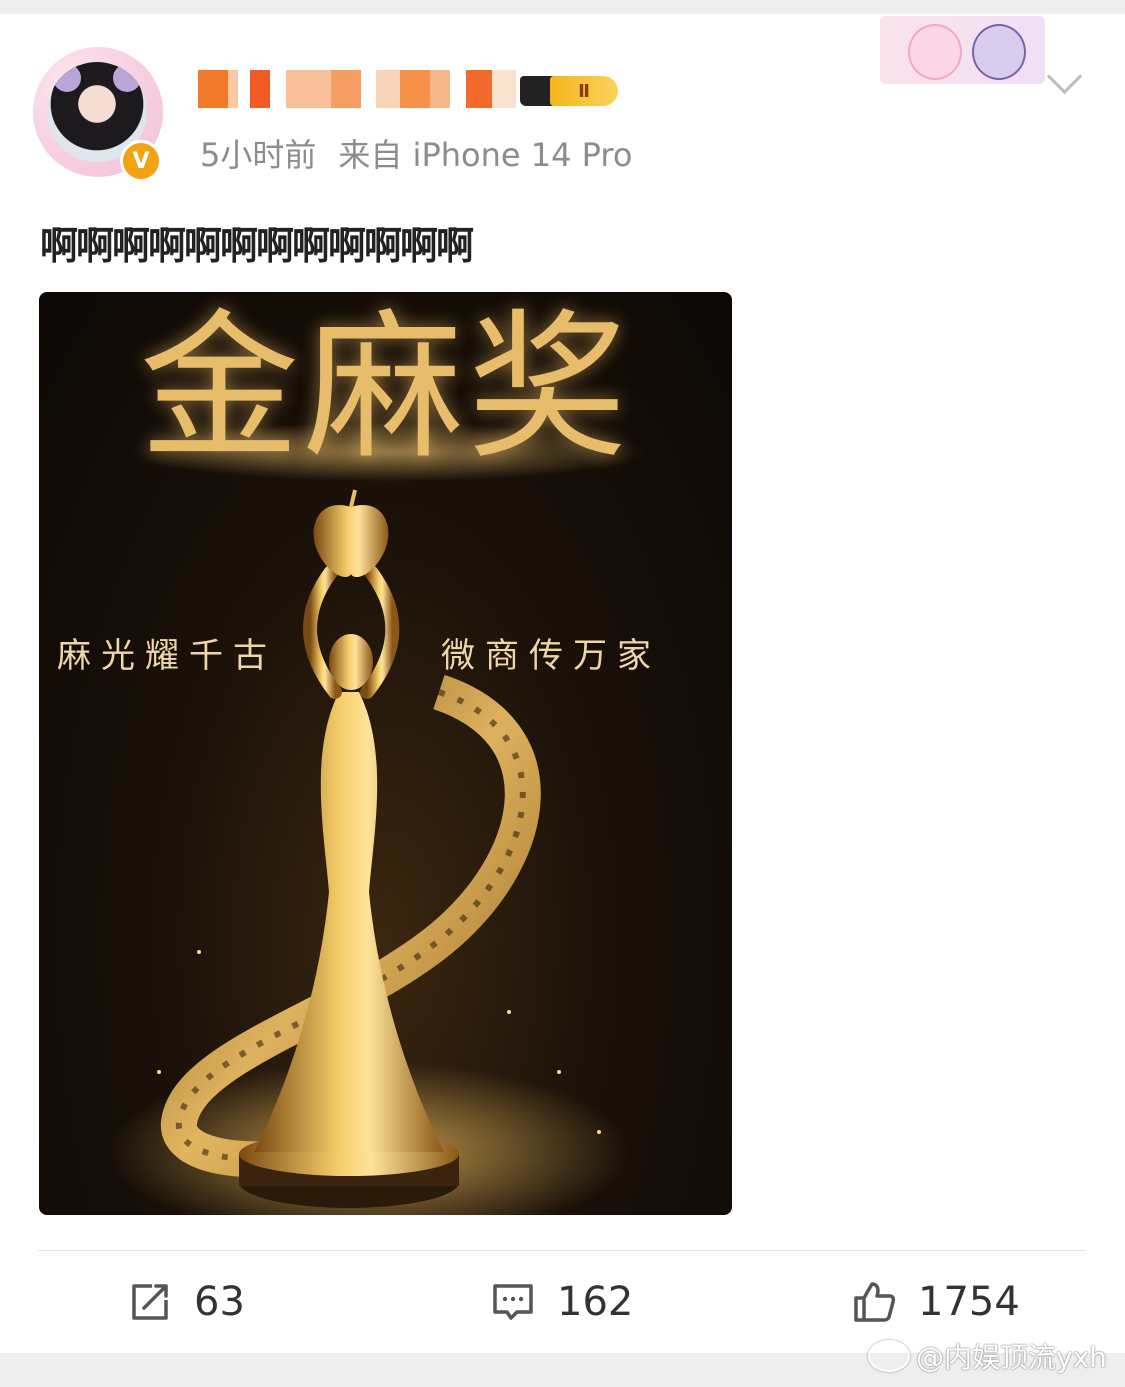  I want to click on comment-button: 162, so click(562, 1302).